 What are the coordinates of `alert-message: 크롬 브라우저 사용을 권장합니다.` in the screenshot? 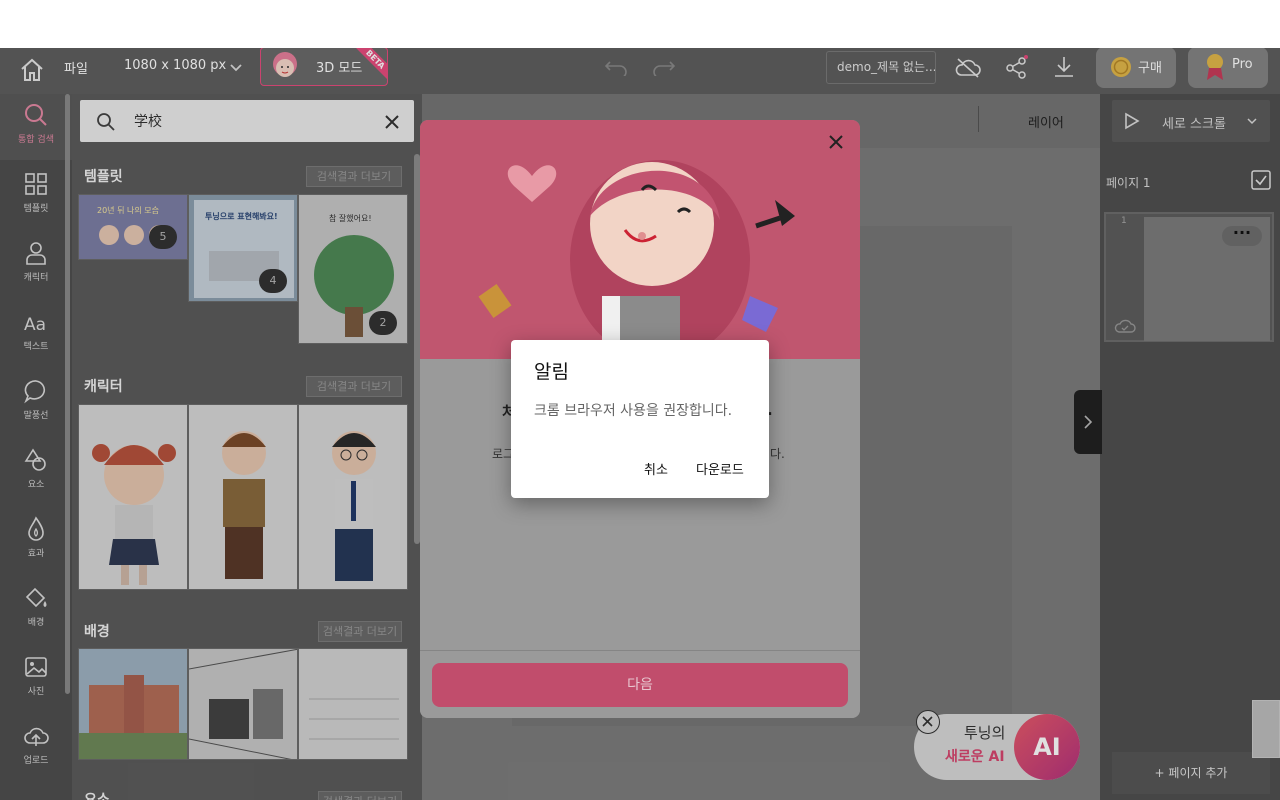 It's located at (633, 411).